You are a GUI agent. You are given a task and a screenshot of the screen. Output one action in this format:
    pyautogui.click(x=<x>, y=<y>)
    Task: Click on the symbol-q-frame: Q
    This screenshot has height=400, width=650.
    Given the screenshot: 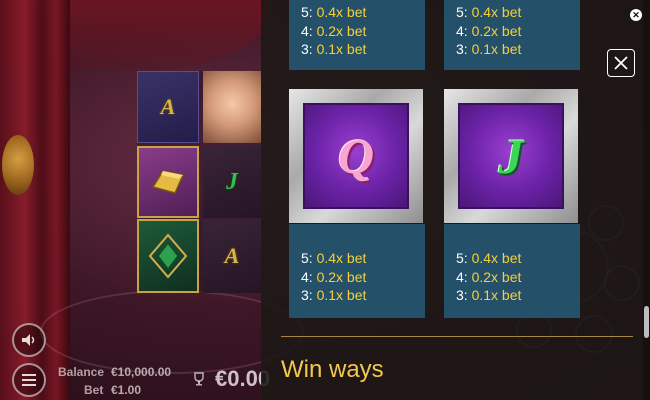 What is the action you would take?
    pyautogui.click(x=356, y=156)
    